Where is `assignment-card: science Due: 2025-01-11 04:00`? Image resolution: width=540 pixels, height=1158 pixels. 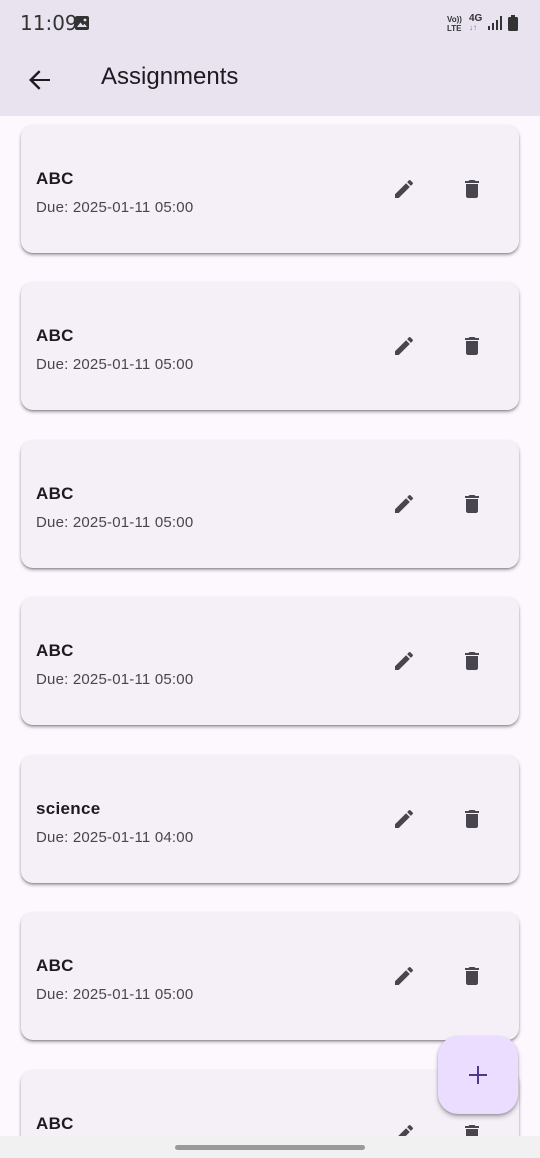
assignment-card: science Due: 2025-01-11 04:00 is located at coordinates (270, 819).